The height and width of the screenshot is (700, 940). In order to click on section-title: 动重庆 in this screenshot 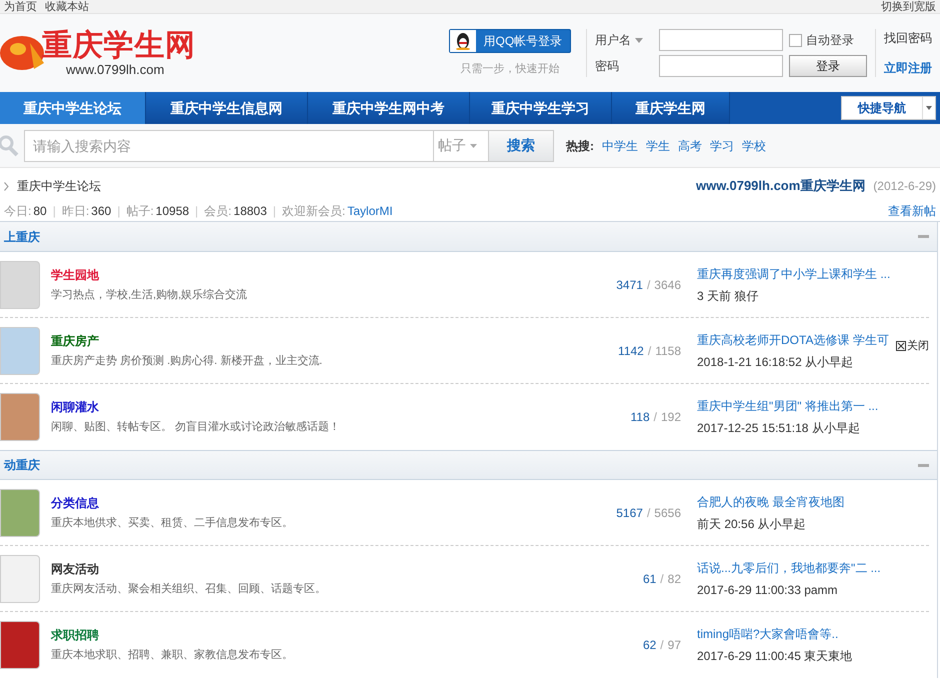, I will do `click(20, 465)`.